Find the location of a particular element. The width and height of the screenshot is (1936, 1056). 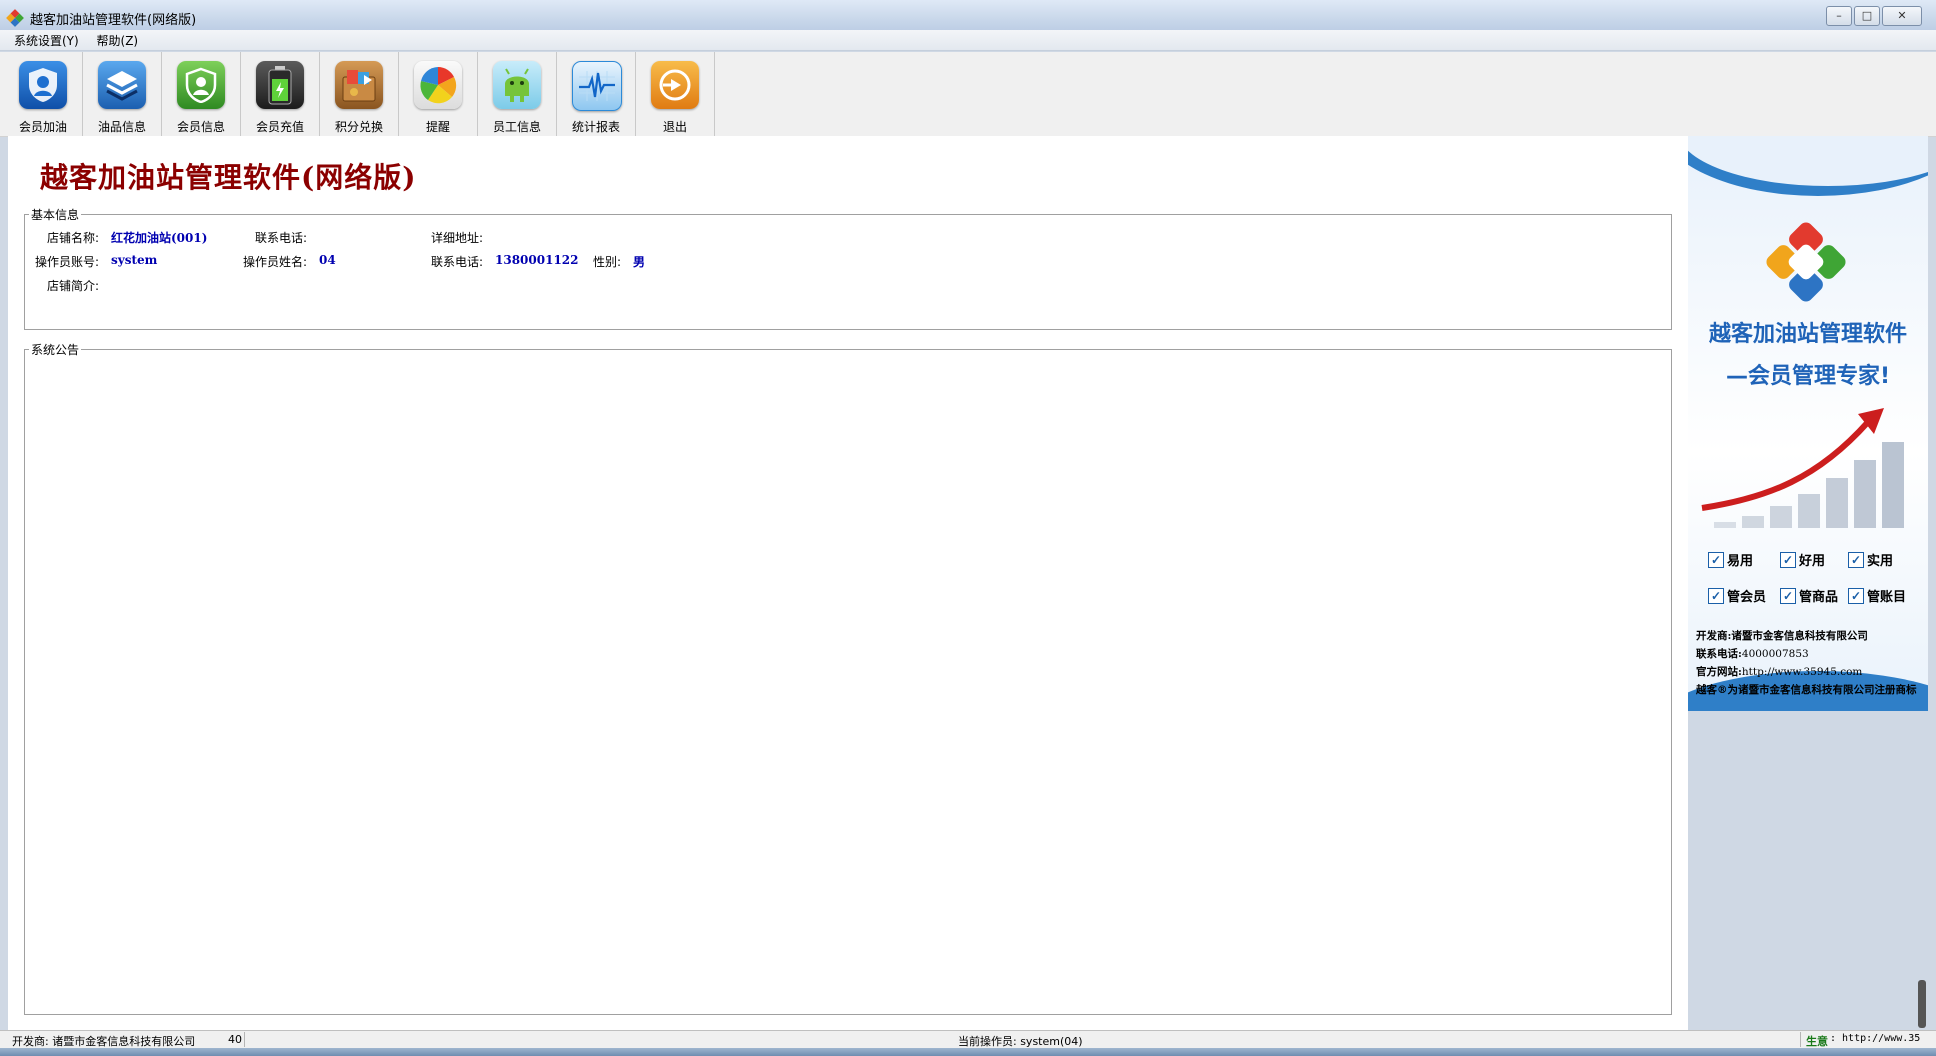

gender-label: 性别: is located at coordinates (607, 262).